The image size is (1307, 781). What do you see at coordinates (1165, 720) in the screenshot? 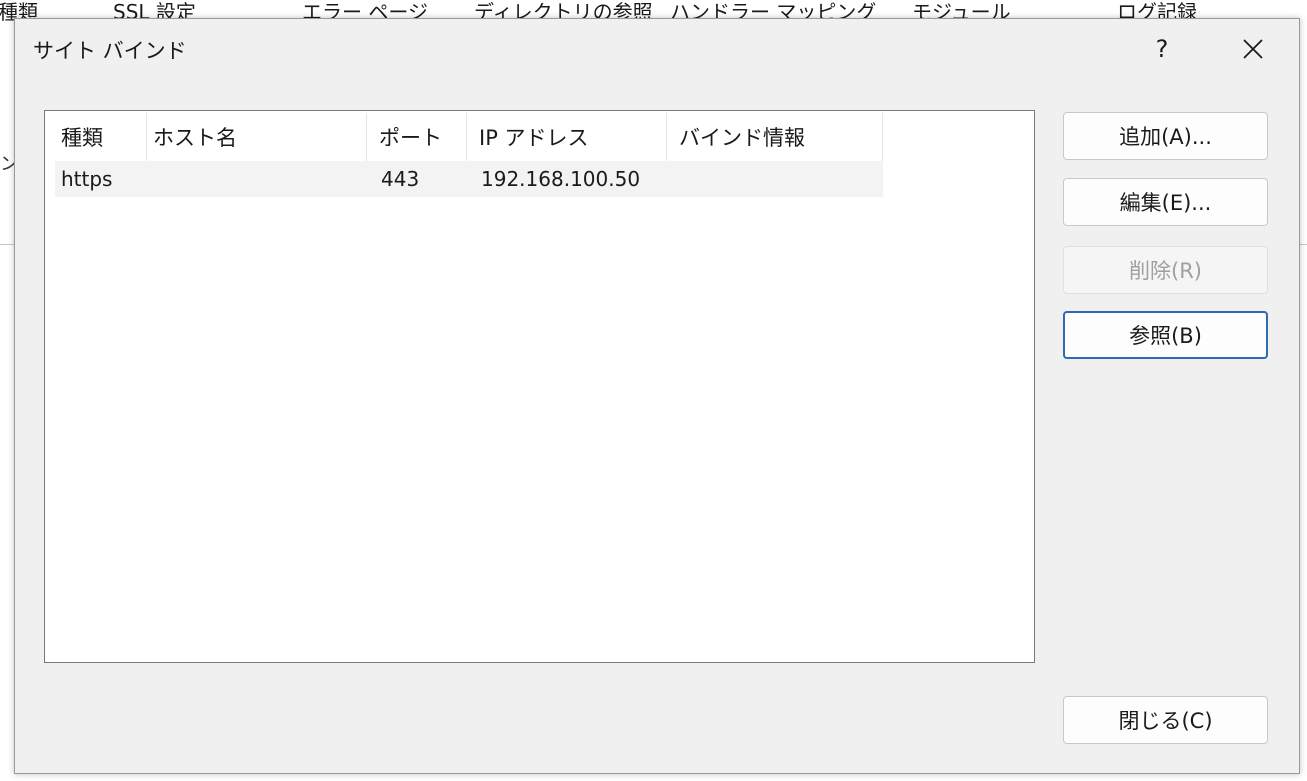
I see `close-button: 閉じる(C)` at bounding box center [1165, 720].